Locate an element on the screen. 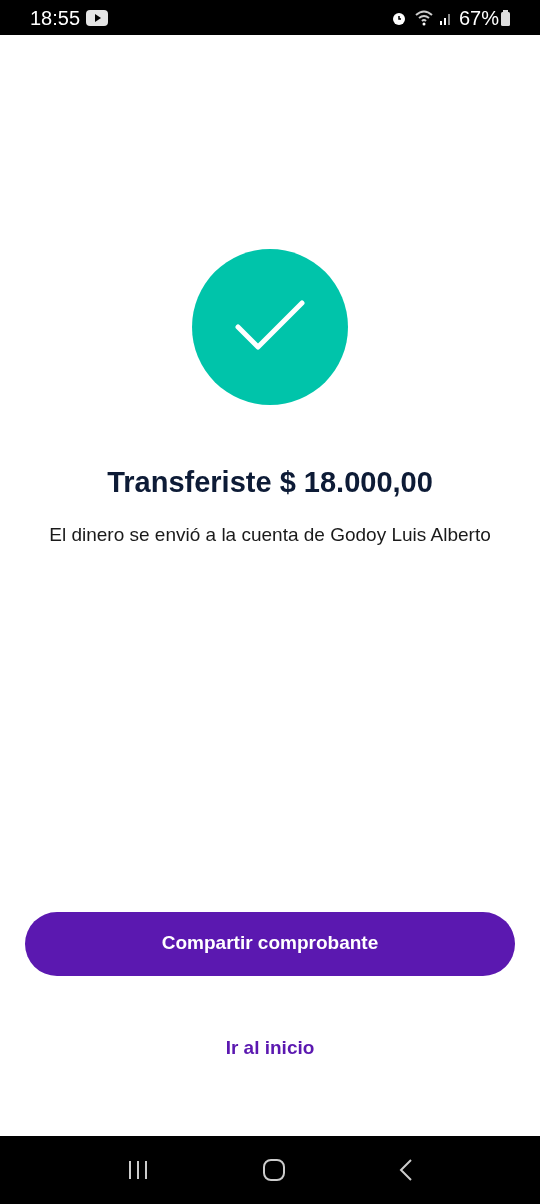 The width and height of the screenshot is (540, 1204). back-icon is located at coordinates (406, 1170).